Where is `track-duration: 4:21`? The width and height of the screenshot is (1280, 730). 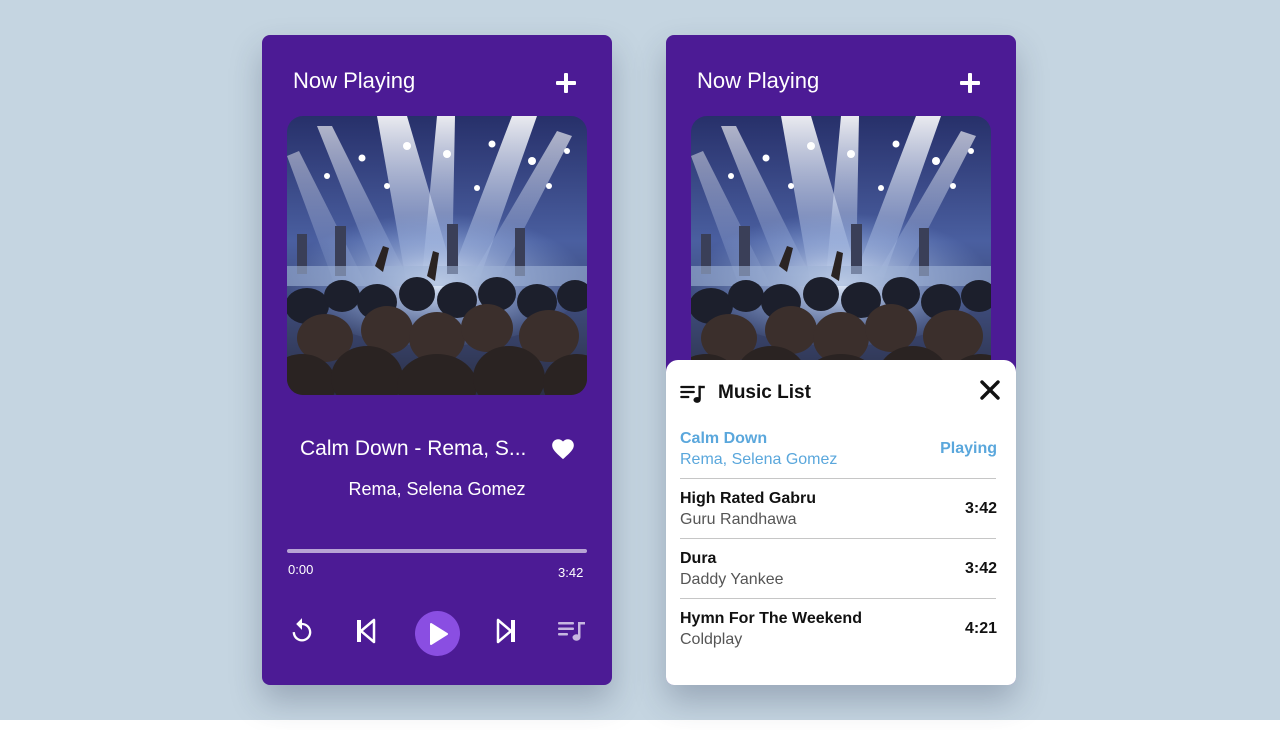
track-duration: 4:21 is located at coordinates (980, 628).